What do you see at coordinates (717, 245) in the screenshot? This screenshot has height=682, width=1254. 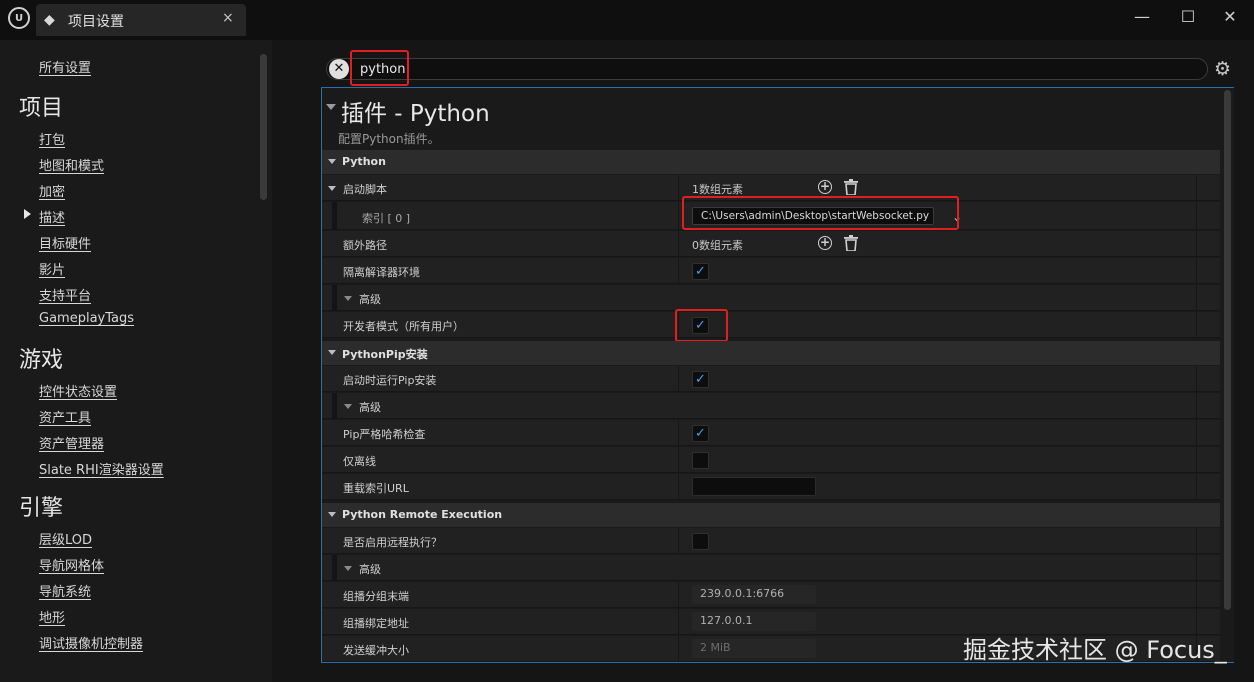 I see `array-count: 0数组元素` at bounding box center [717, 245].